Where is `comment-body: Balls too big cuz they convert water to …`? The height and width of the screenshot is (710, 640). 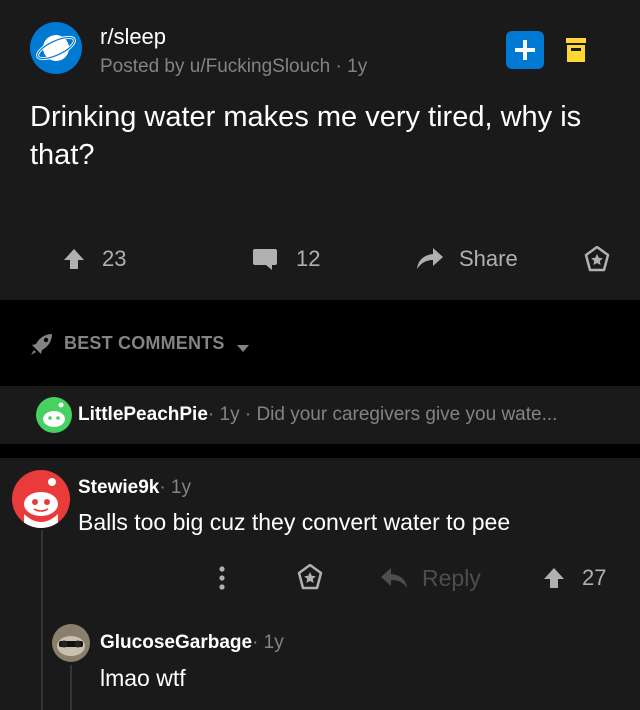 comment-body: Balls too big cuz they convert water to … is located at coordinates (294, 522).